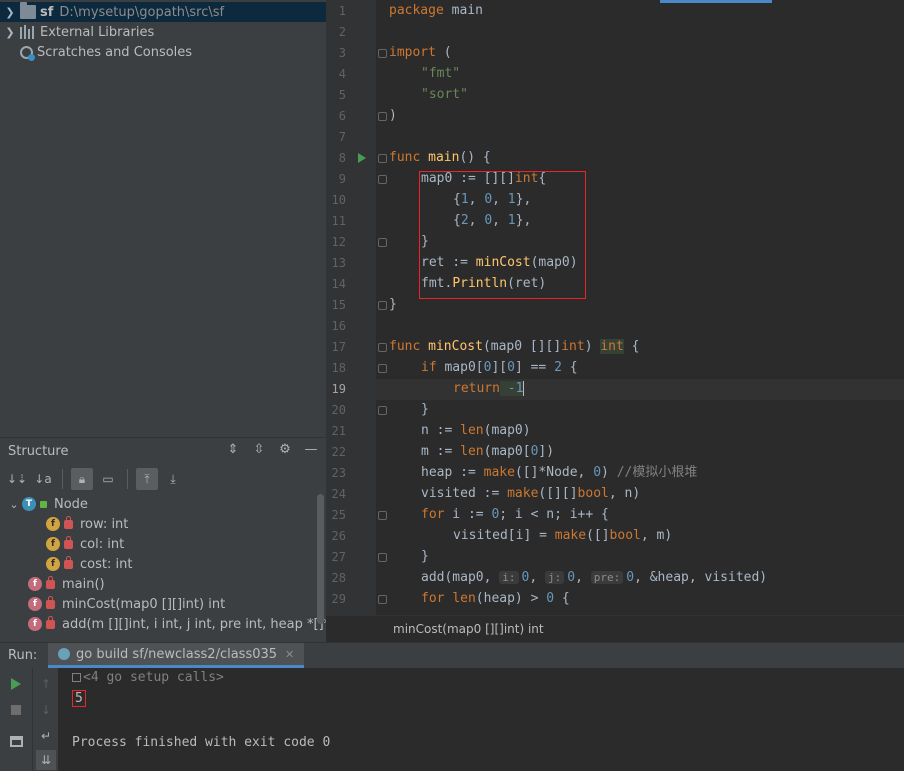 This screenshot has width=904, height=771. I want to click on soft-wrap-icon: ↵, so click(46, 736).